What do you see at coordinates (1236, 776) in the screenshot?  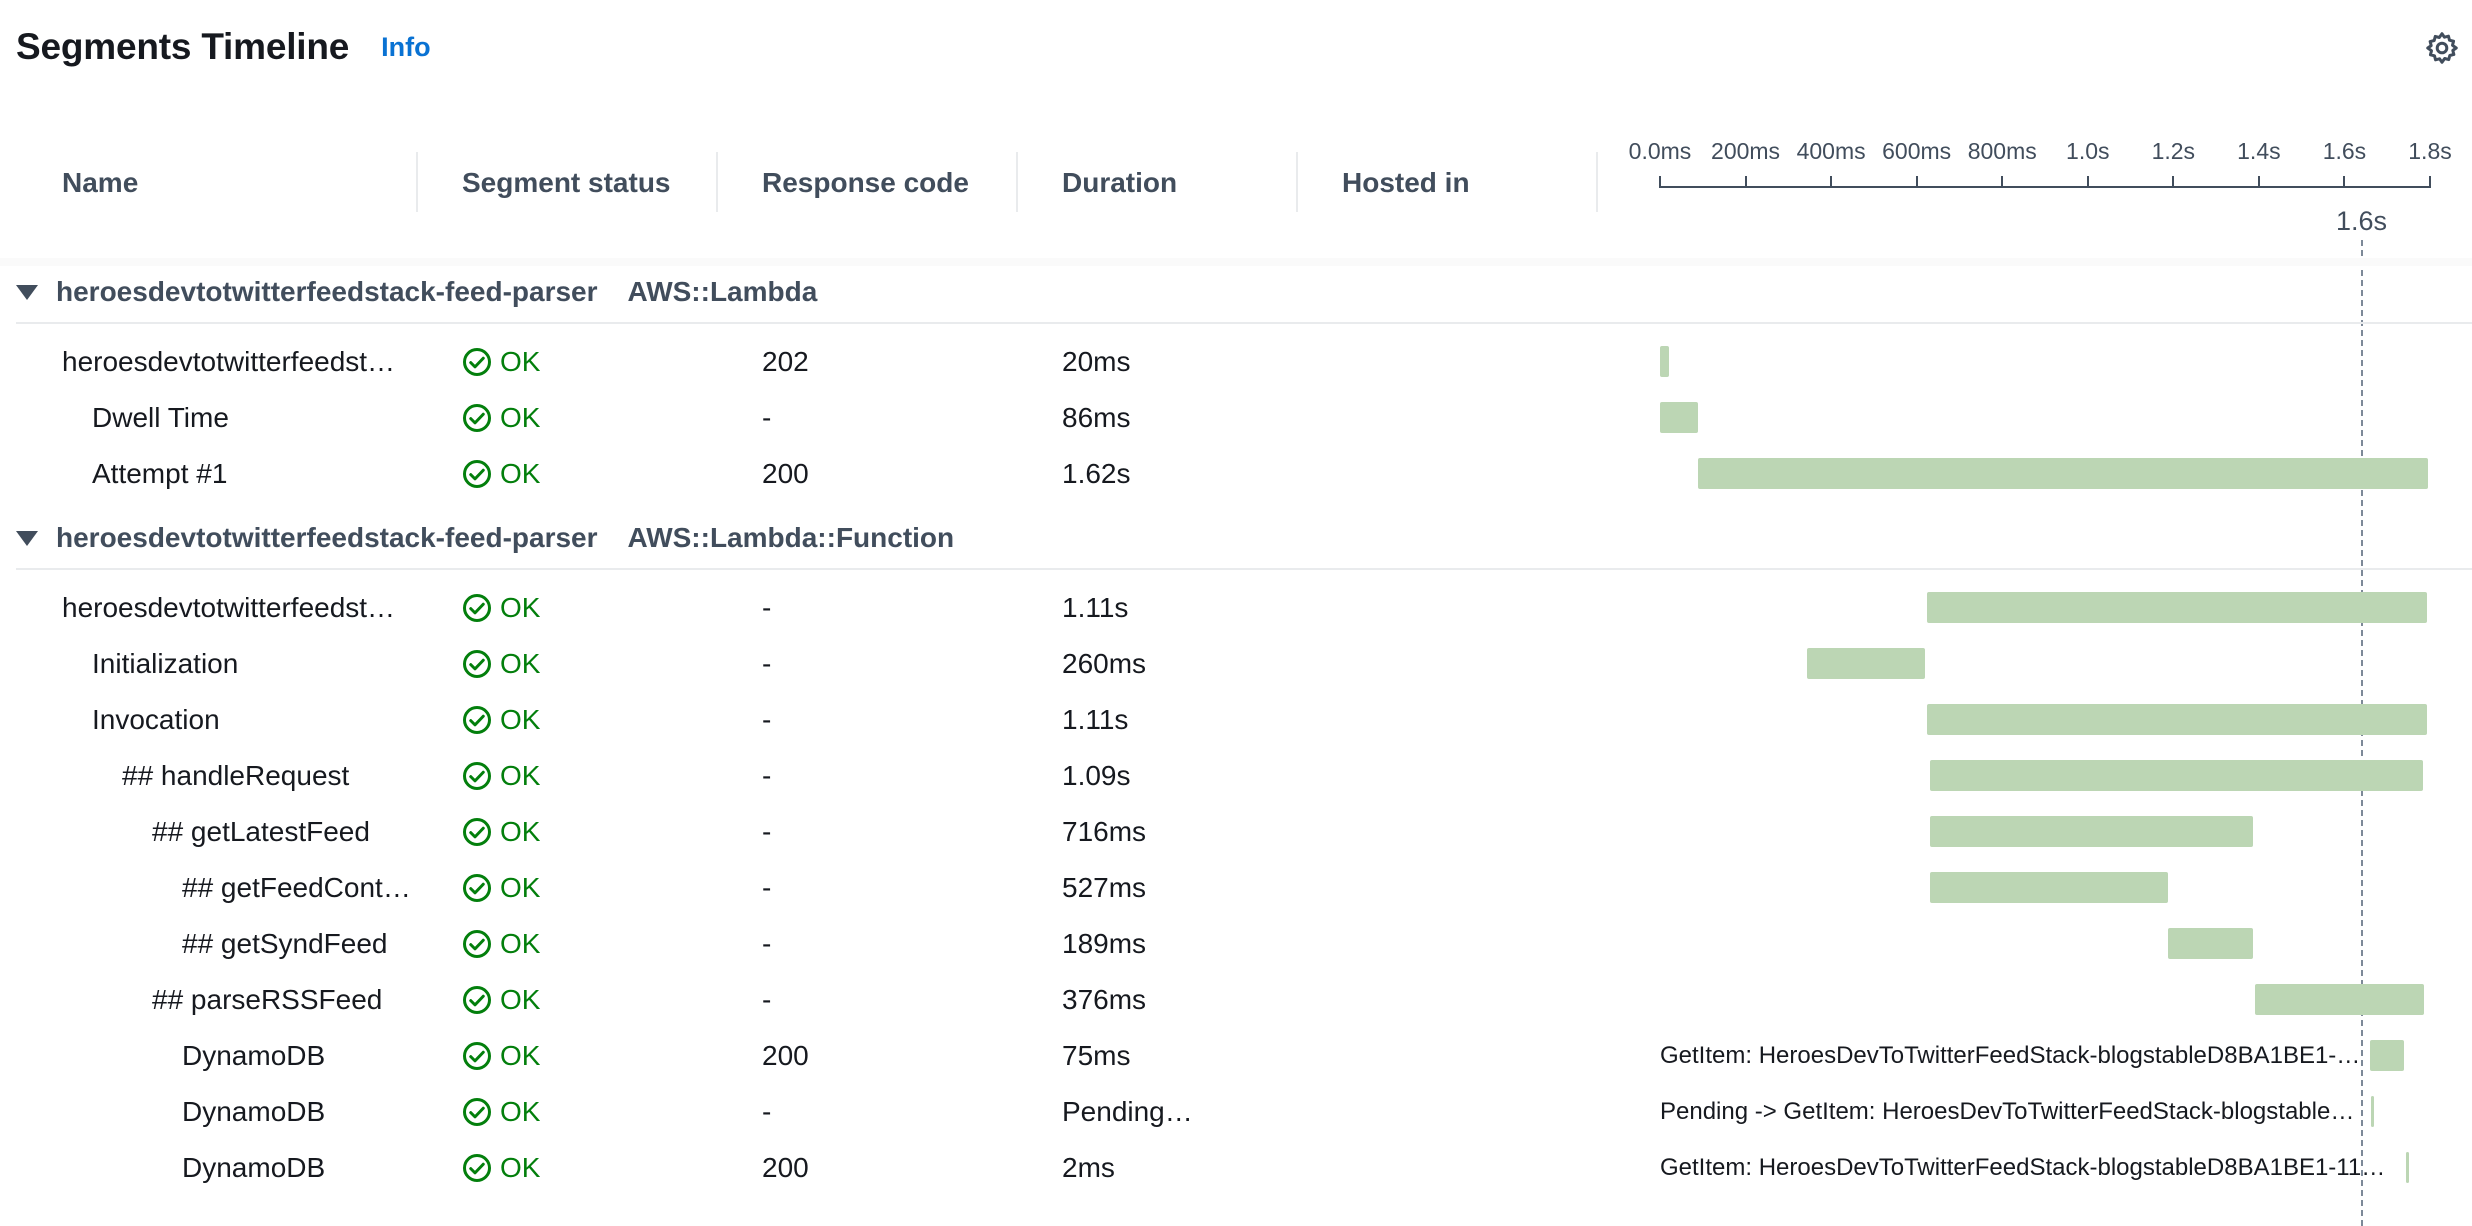 I see `table-row: ## handleRequest OK - 1.09s` at bounding box center [1236, 776].